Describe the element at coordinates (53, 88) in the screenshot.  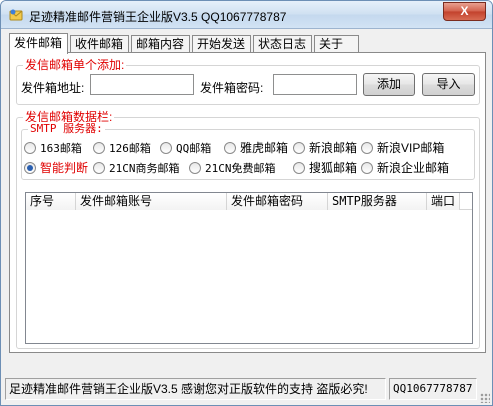
I see `address-label: 发件箱地址:` at that location.